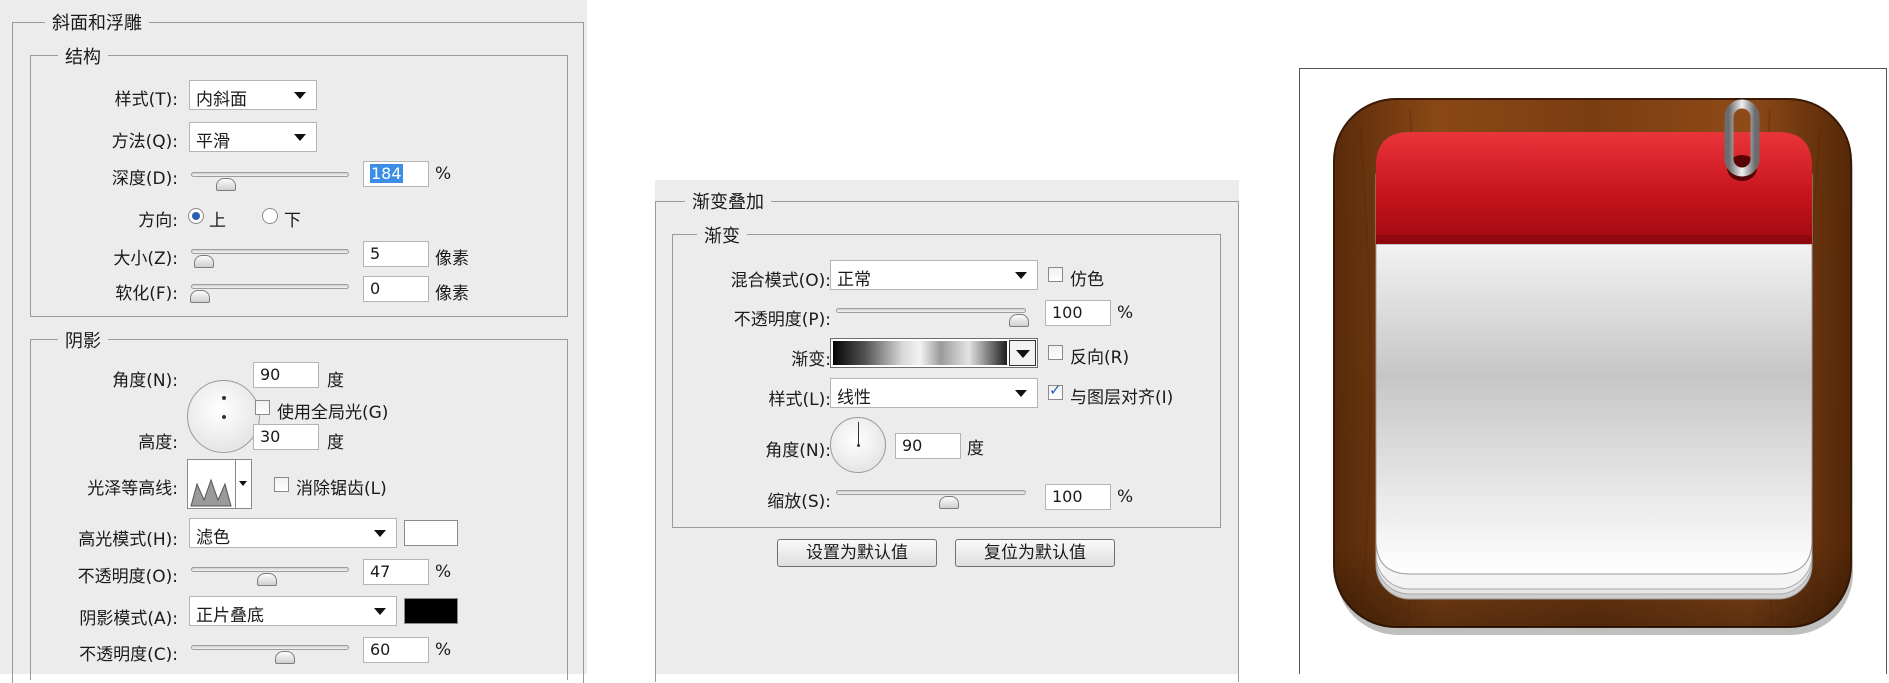 The image size is (1889, 683). I want to click on gradient-angle-unit: 度, so click(975, 449).